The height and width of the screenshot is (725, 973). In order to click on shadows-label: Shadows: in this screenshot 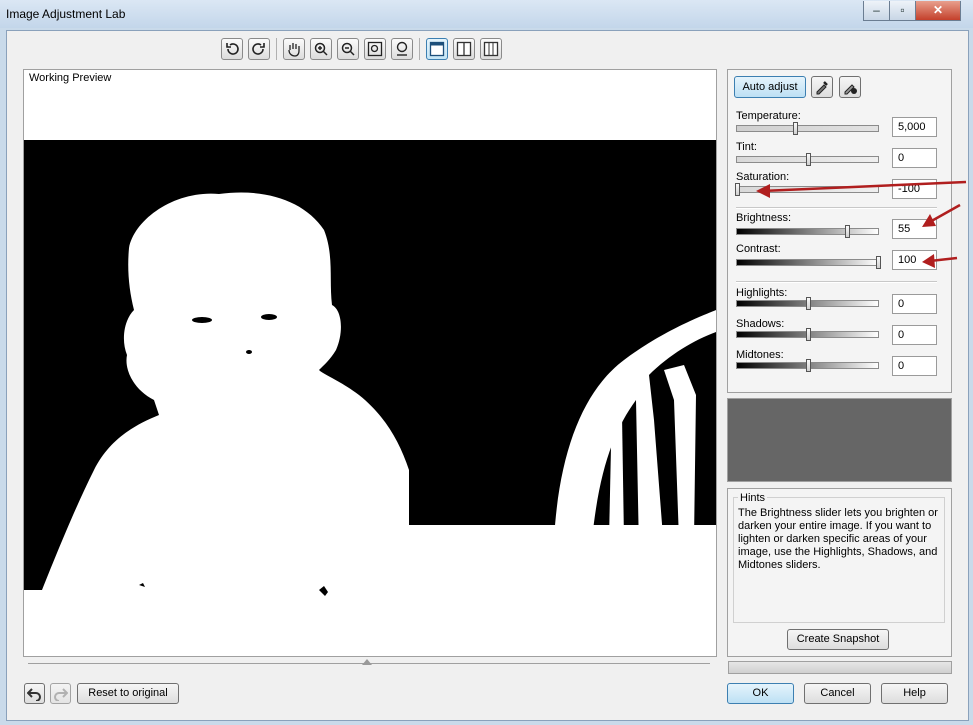, I will do `click(760, 324)`.